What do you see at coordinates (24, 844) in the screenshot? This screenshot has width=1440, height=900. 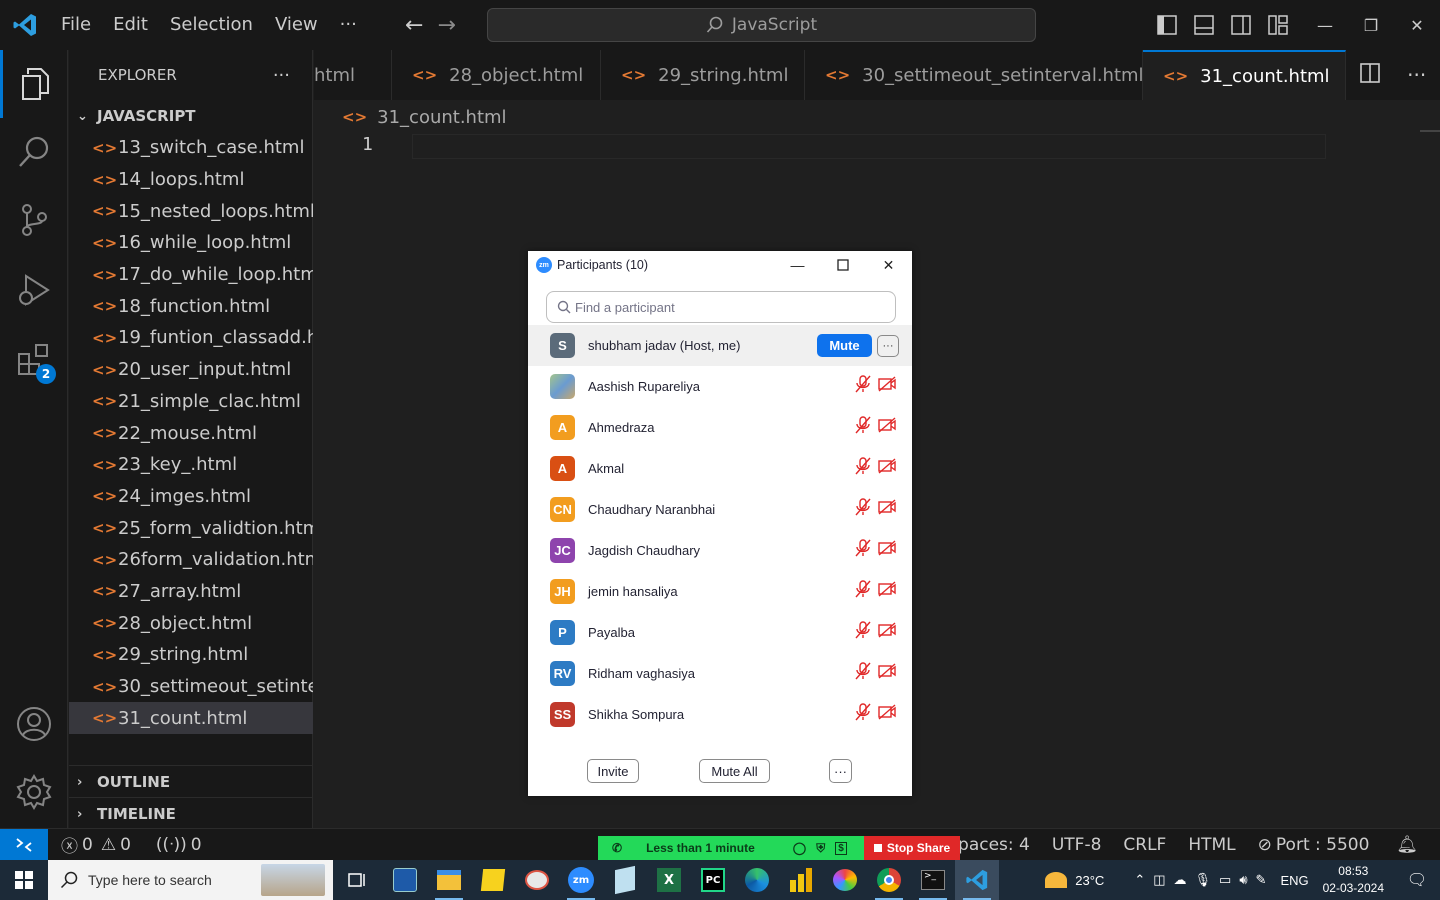 I see `remote-indicator-icon` at bounding box center [24, 844].